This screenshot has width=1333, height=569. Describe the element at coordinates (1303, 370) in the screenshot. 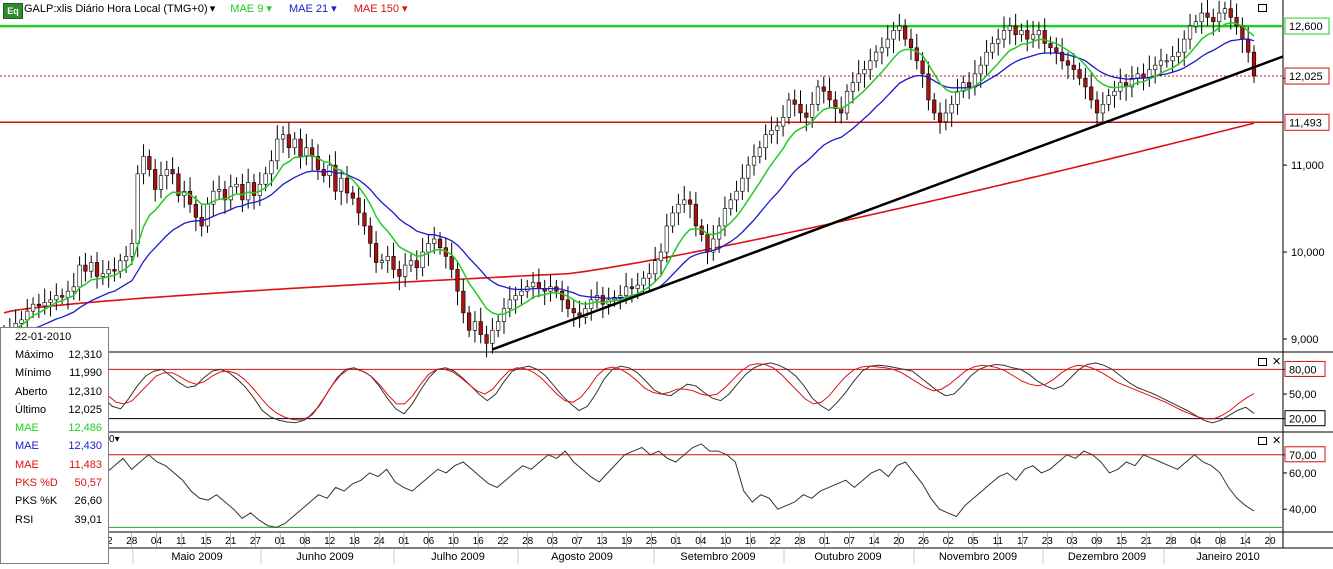

I see `pks-y-label: 80,00` at that location.